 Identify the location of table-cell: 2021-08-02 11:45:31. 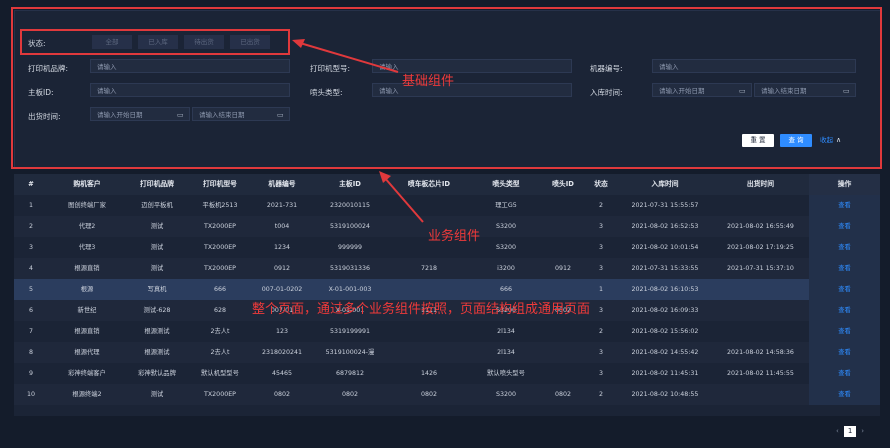
(665, 373).